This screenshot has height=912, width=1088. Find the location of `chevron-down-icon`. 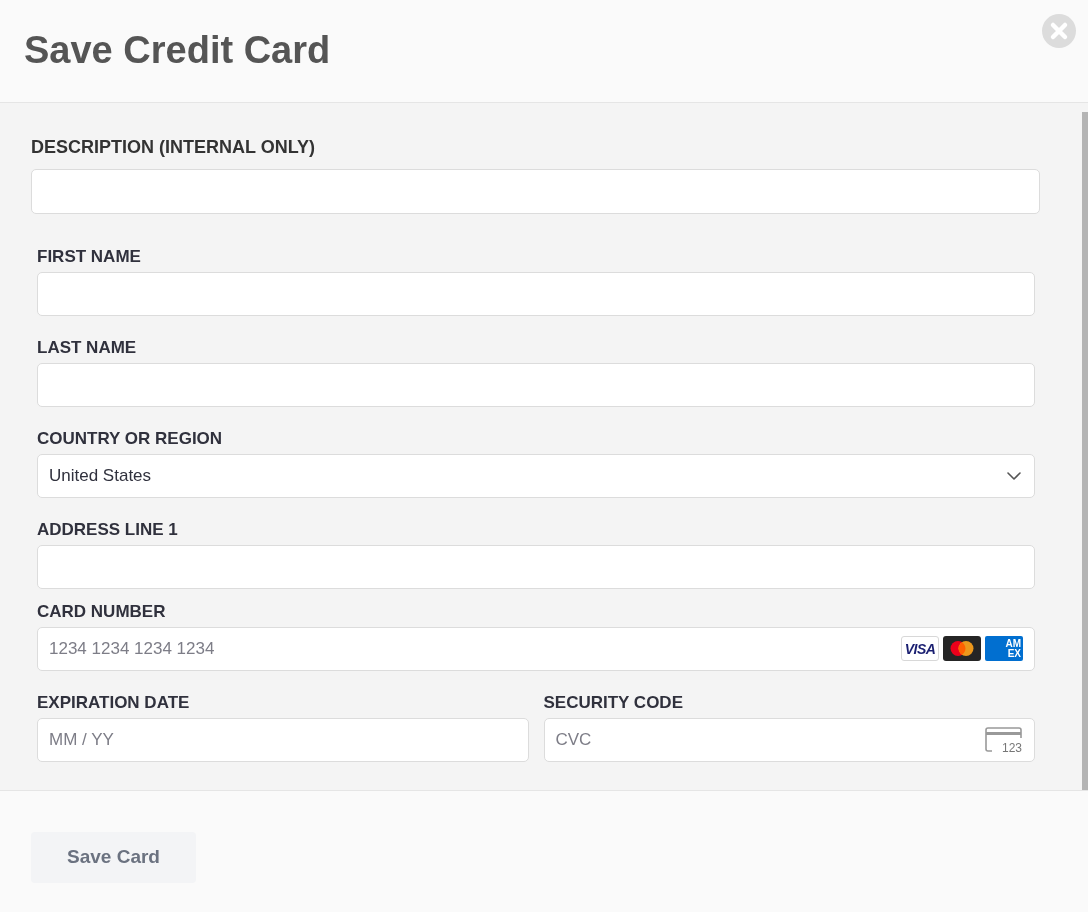

chevron-down-icon is located at coordinates (1014, 476).